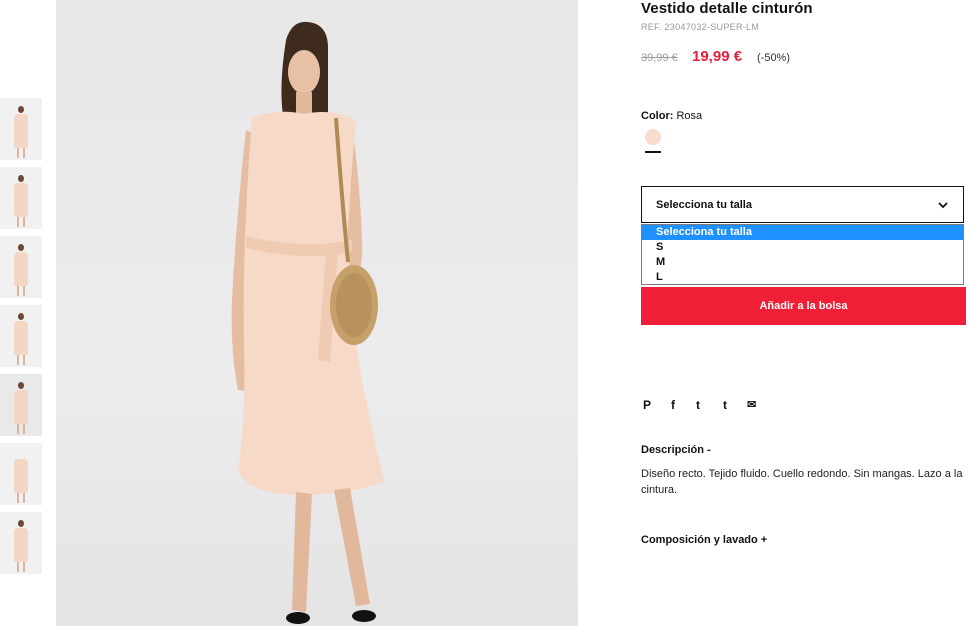  Describe the element at coordinates (802, 247) in the screenshot. I see `size-option-s: S` at that location.